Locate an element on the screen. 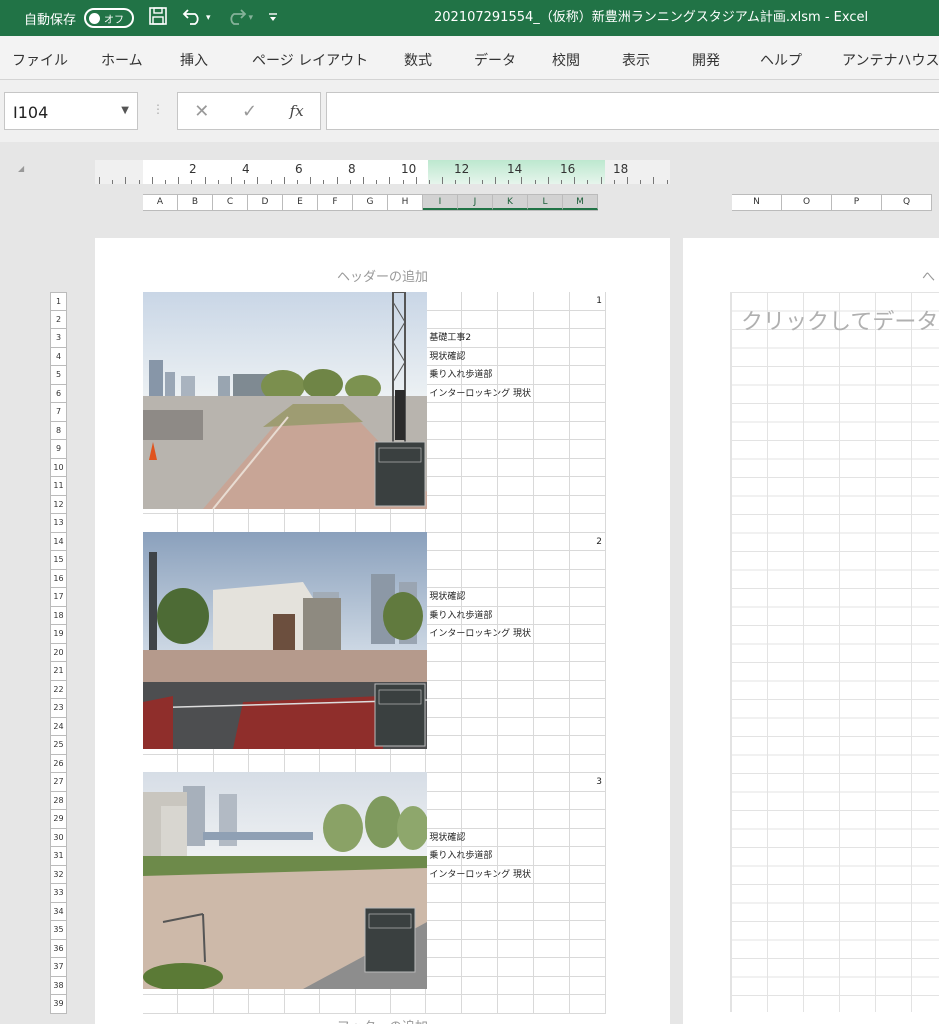  redo-dropdown-icon: ▾ is located at coordinates (251, 18).